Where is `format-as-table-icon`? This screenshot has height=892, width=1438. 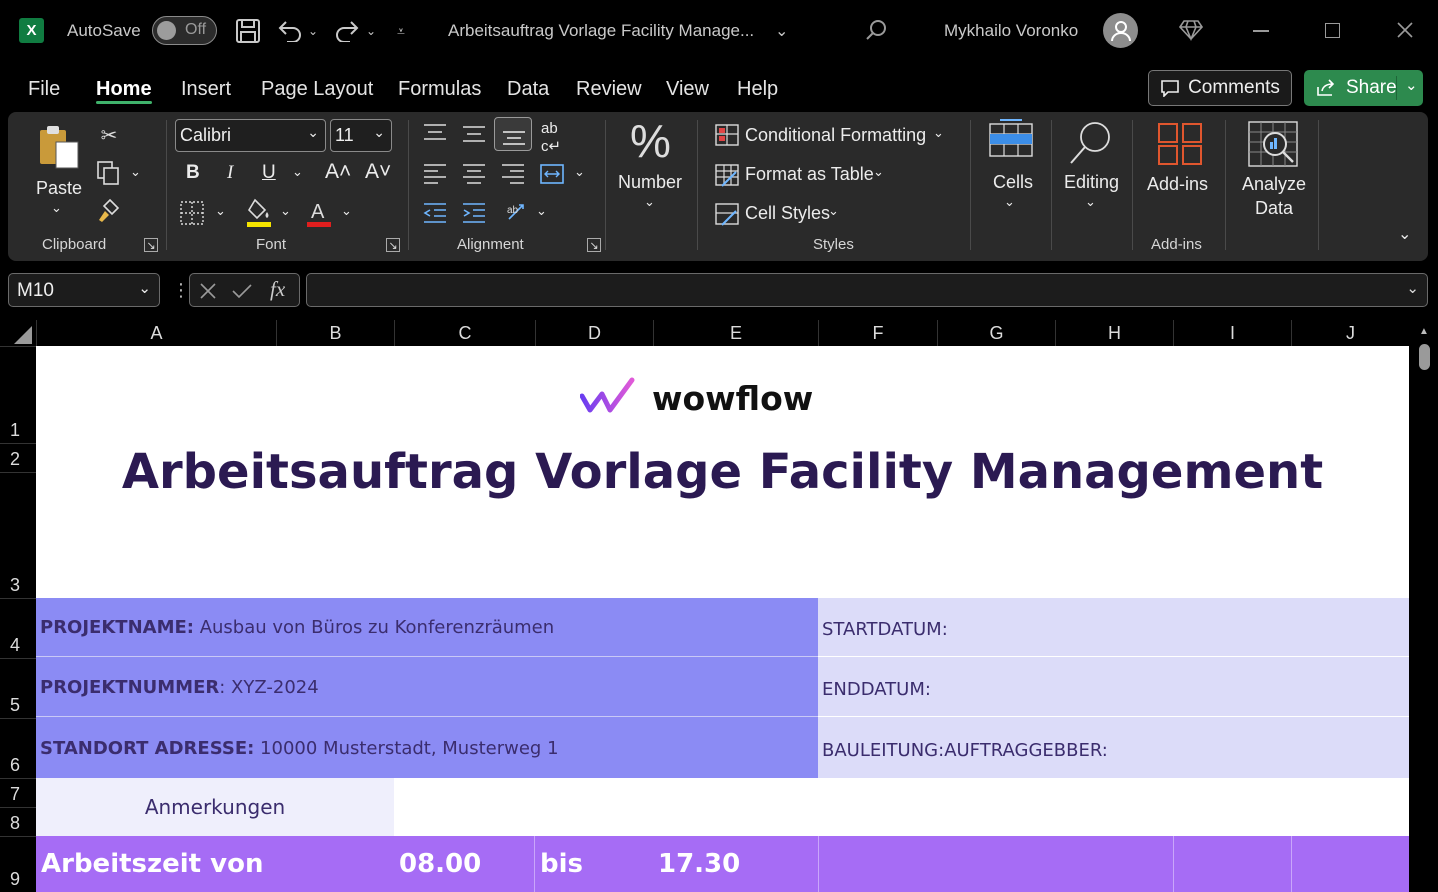
format-as-table-icon is located at coordinates (727, 175).